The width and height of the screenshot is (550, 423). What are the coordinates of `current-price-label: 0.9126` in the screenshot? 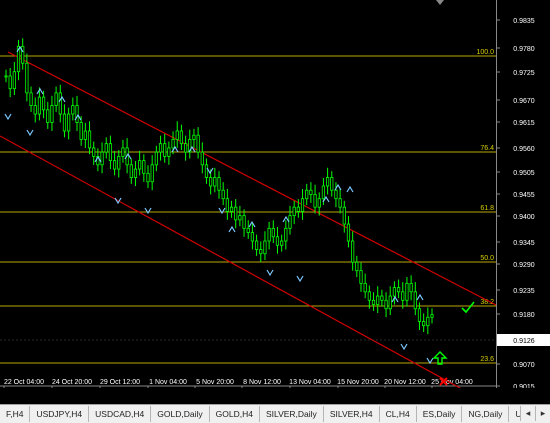 It's located at (524, 341).